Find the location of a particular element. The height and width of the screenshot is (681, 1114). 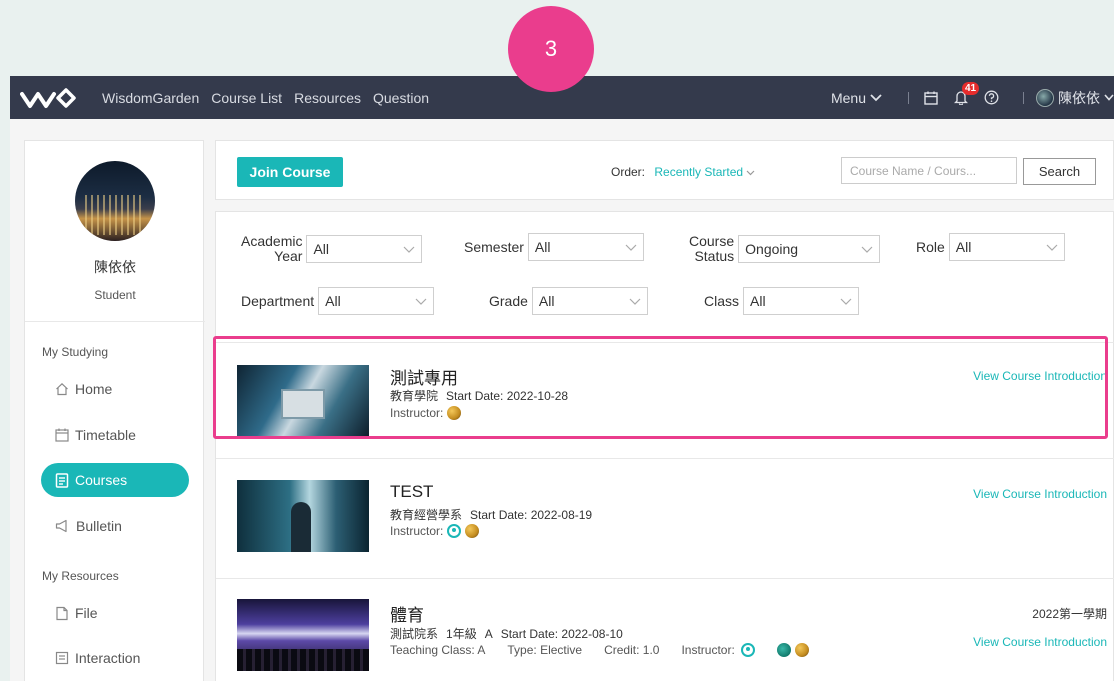

order-control: Order: Recently Started is located at coordinates (683, 172).